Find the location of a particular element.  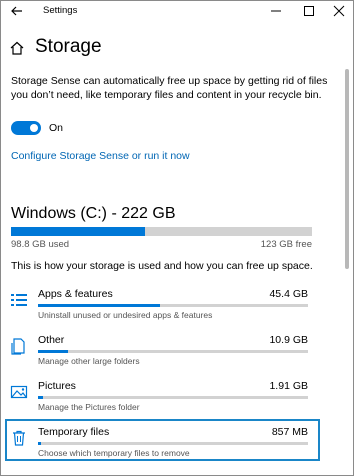

picture-icon is located at coordinates (19, 392).